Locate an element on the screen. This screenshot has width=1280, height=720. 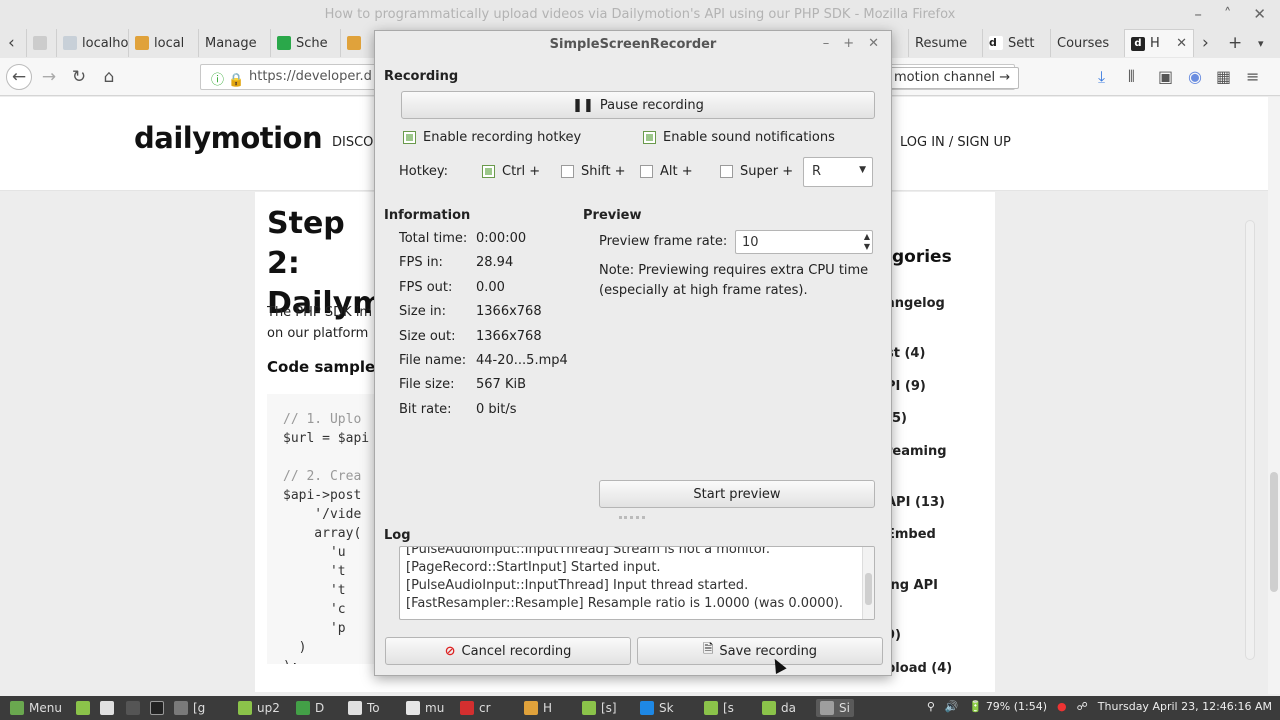
sidebar-icon: ▣ is located at coordinates (1165, 76).